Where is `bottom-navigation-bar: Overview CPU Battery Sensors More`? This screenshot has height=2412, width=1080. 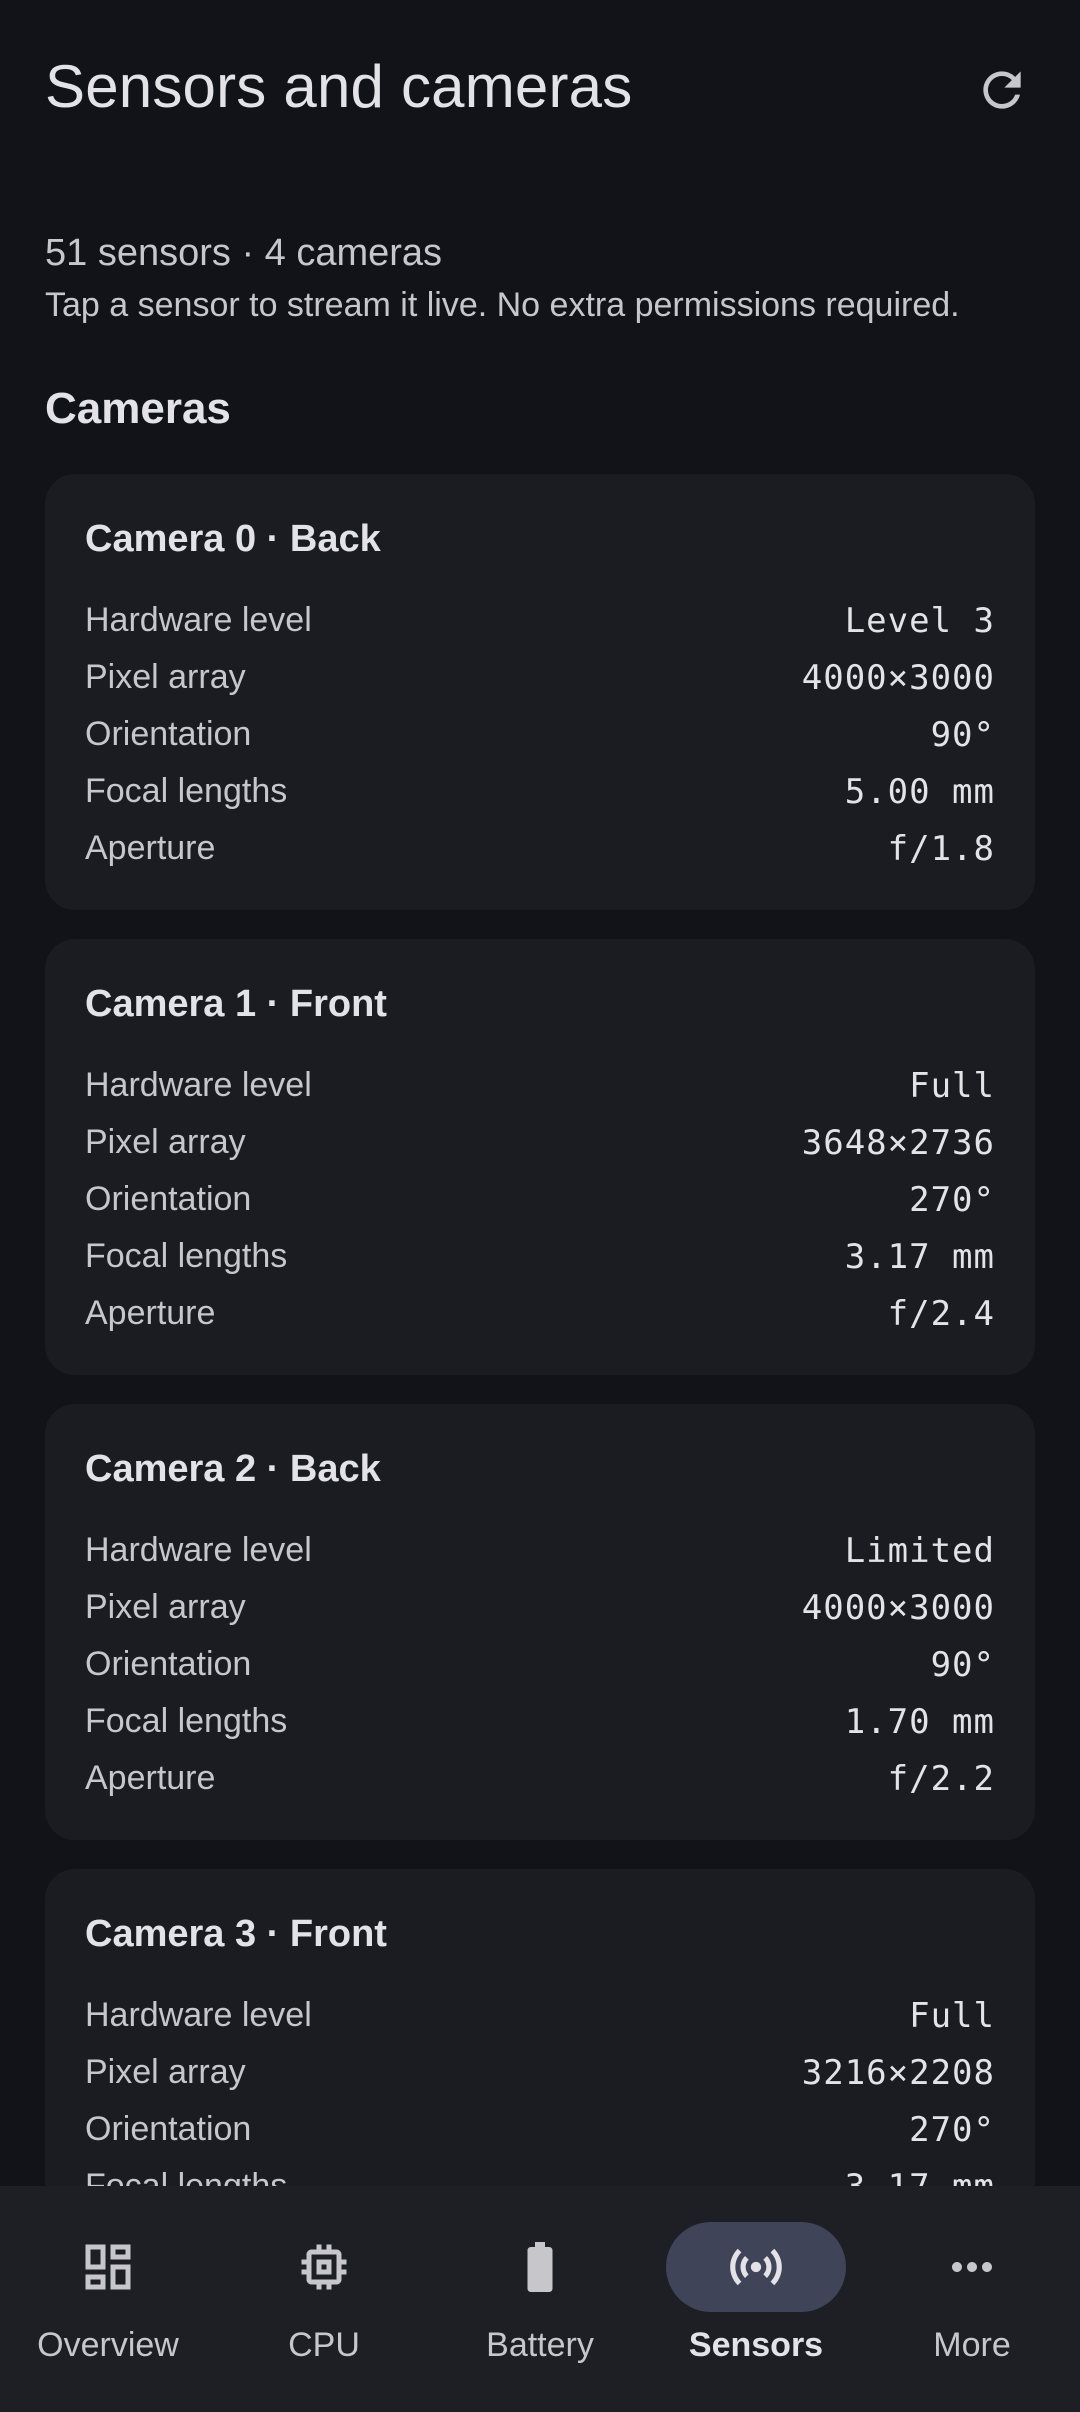 bottom-navigation-bar: Overview CPU Battery Sensors More is located at coordinates (540, 2299).